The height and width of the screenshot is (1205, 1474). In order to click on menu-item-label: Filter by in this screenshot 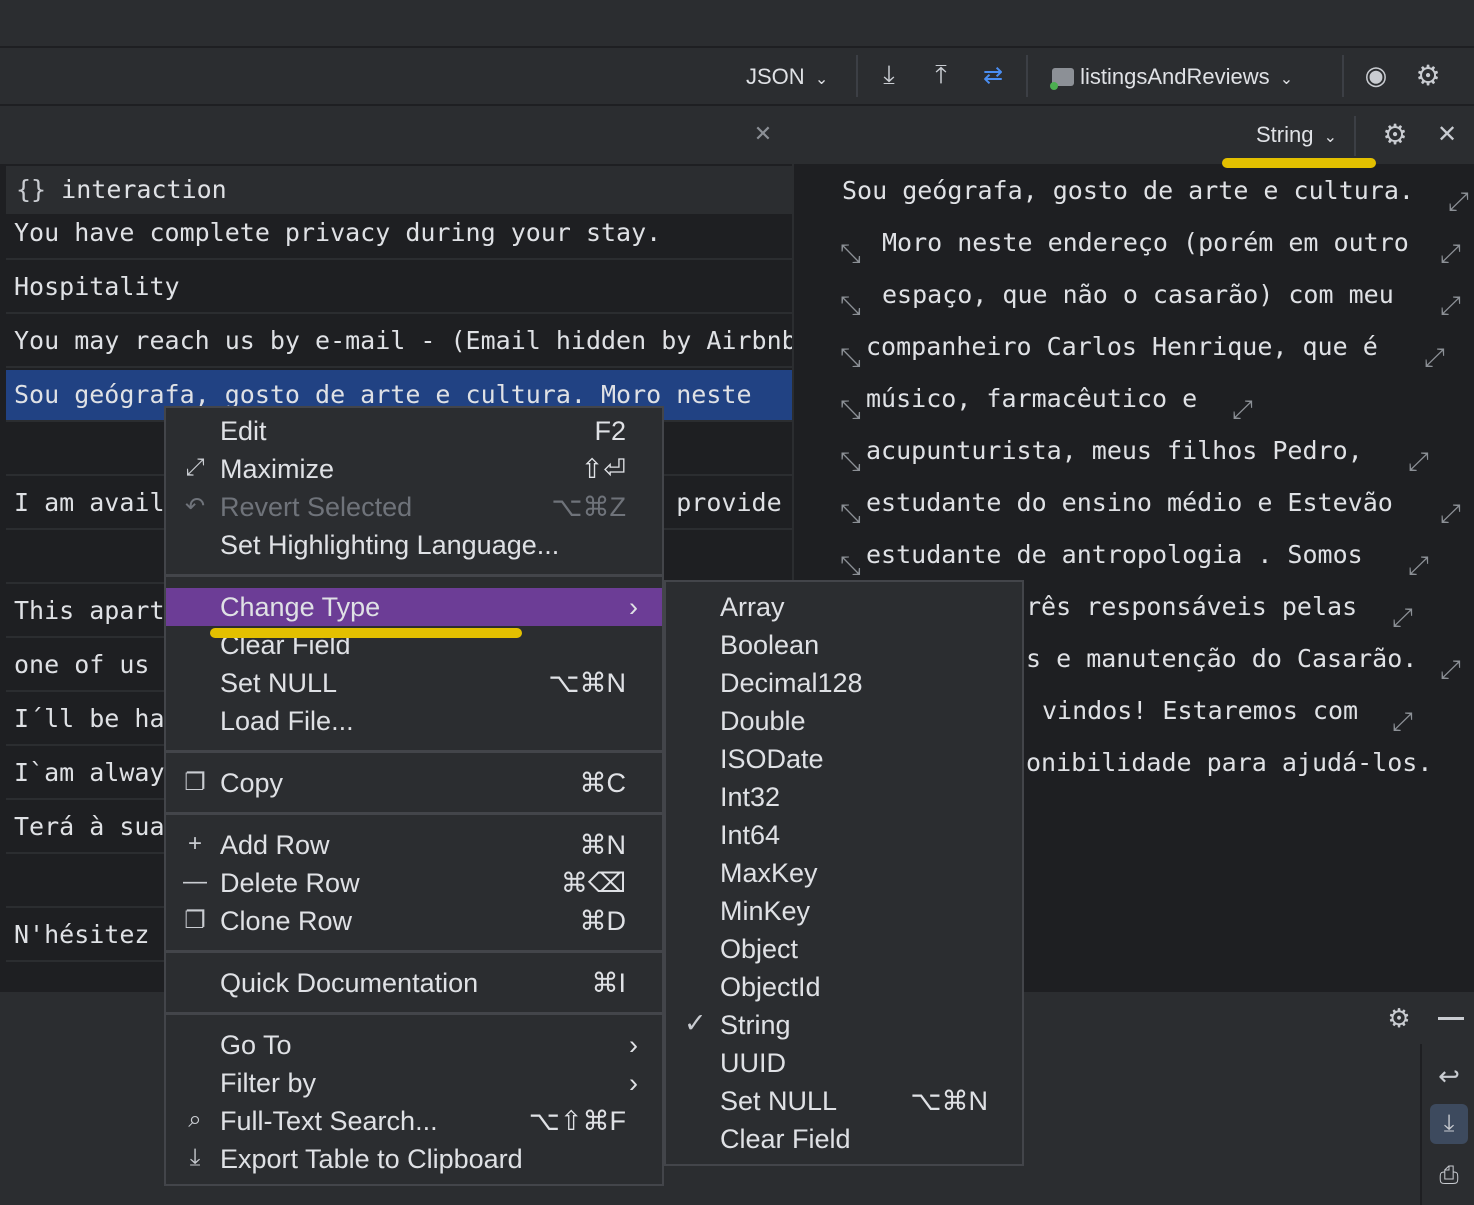, I will do `click(268, 1083)`.